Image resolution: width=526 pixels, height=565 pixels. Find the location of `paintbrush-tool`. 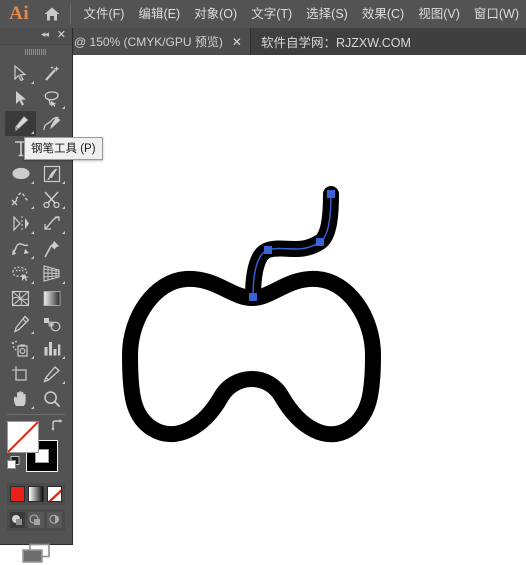

paintbrush-tool is located at coordinates (51, 173).